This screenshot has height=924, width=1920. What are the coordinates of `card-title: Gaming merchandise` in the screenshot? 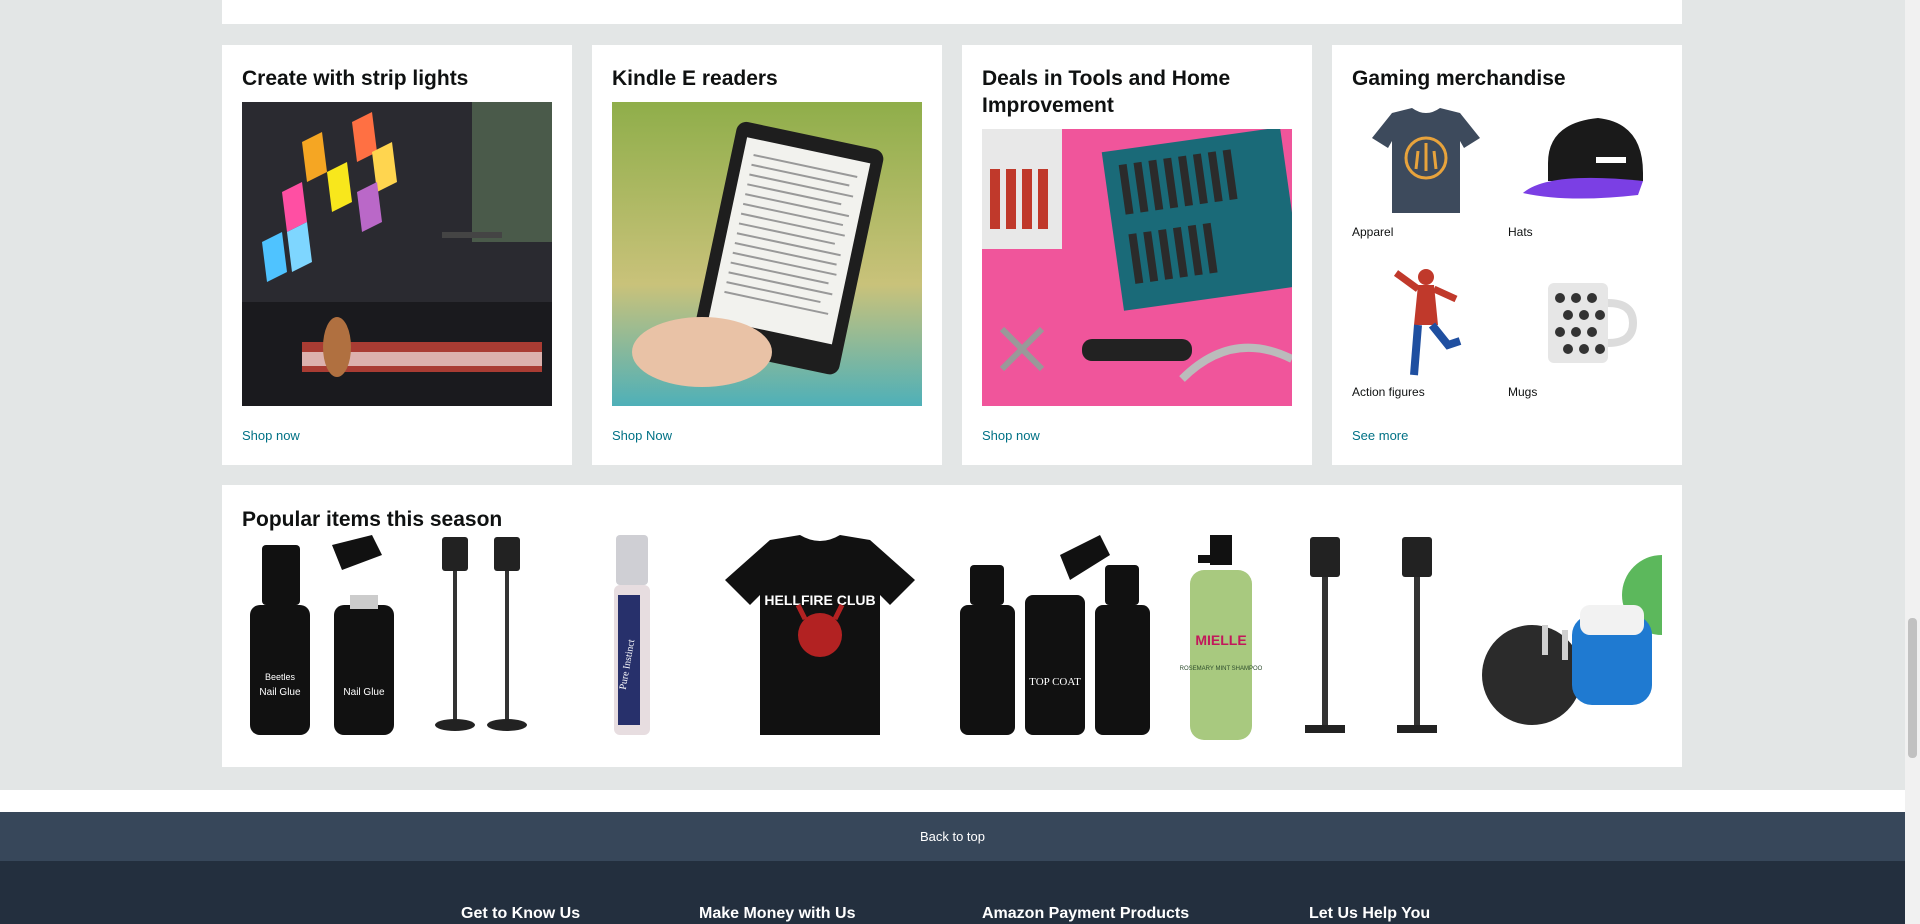 It's located at (1459, 78).